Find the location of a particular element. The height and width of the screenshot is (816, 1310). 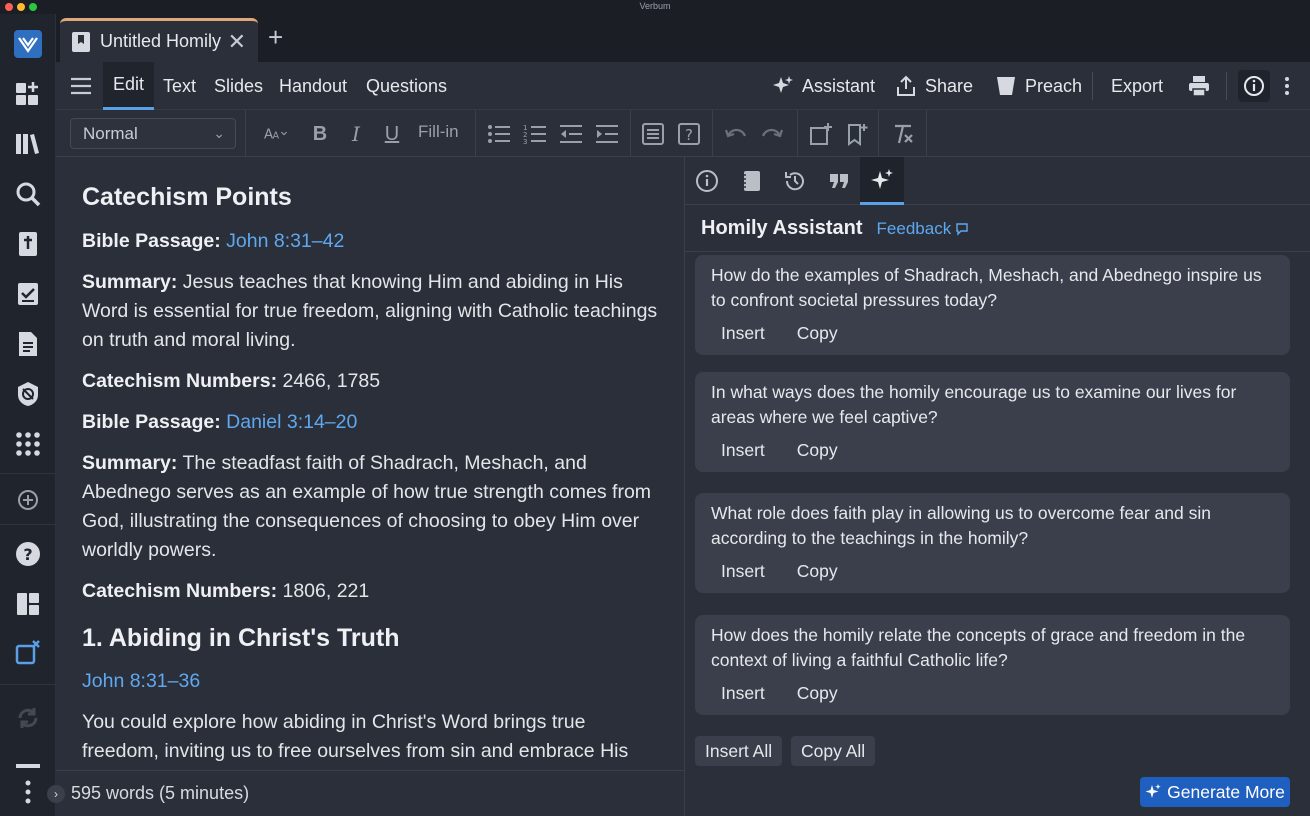

more-vert-icon is located at coordinates (28, 792).